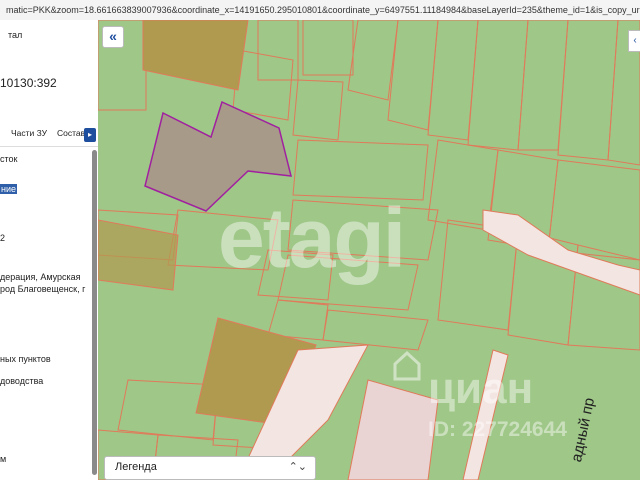 The width and height of the screenshot is (640, 480). What do you see at coordinates (22, 381) in the screenshot?
I see `info-row-use: доводства` at bounding box center [22, 381].